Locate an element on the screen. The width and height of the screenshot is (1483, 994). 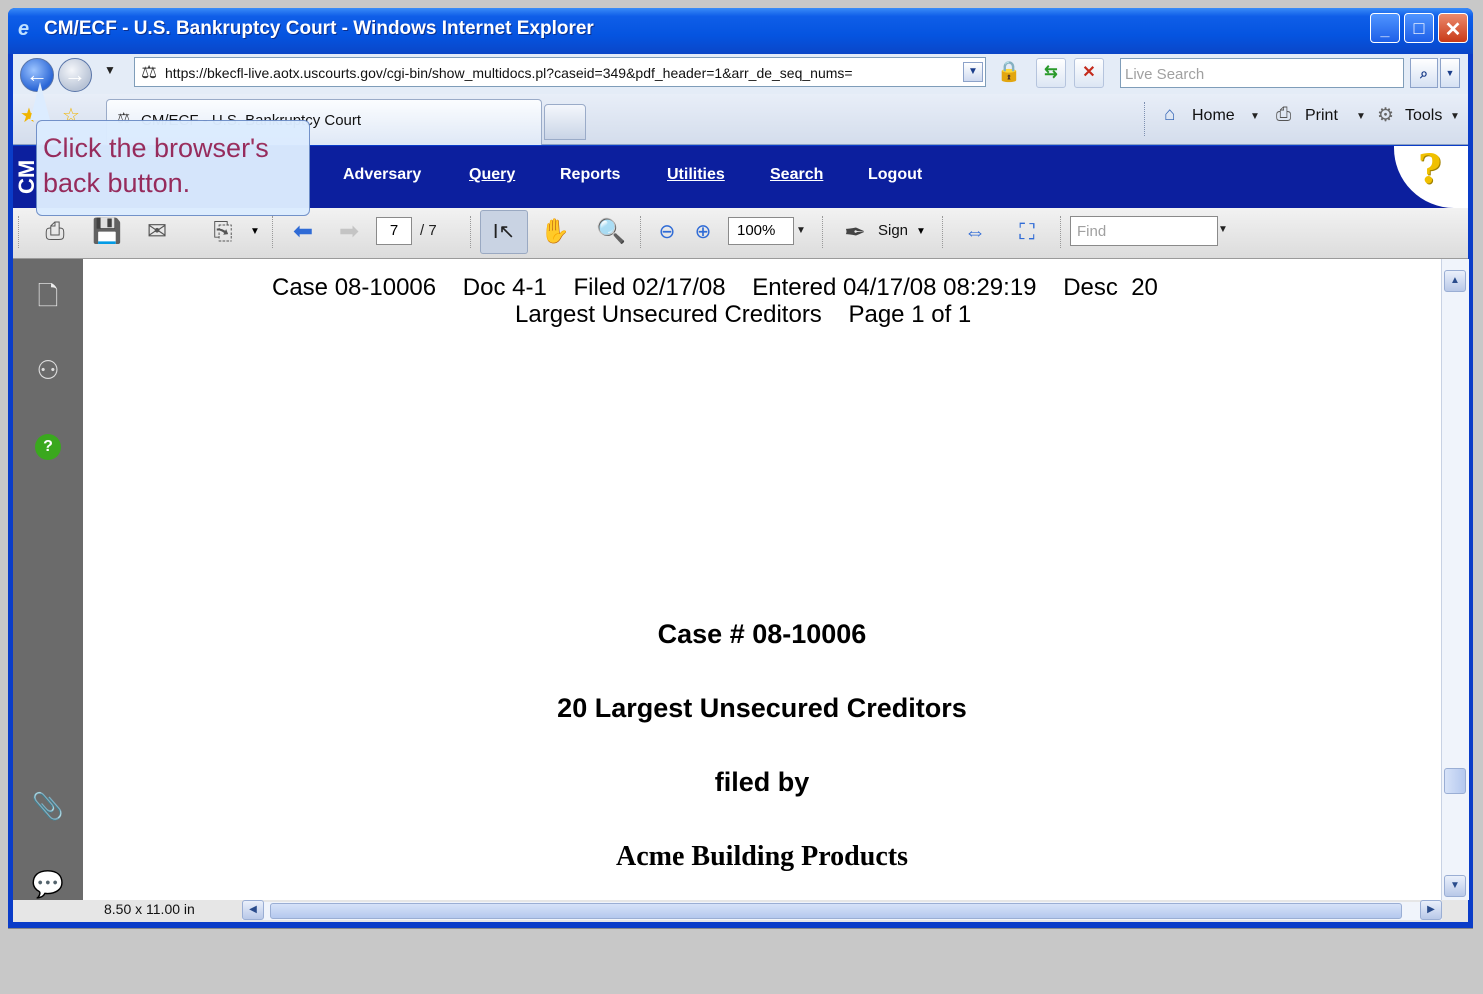
document-header-line2: Largest Unsecured Creditors Page 1 of 1 is located at coordinates (743, 314).